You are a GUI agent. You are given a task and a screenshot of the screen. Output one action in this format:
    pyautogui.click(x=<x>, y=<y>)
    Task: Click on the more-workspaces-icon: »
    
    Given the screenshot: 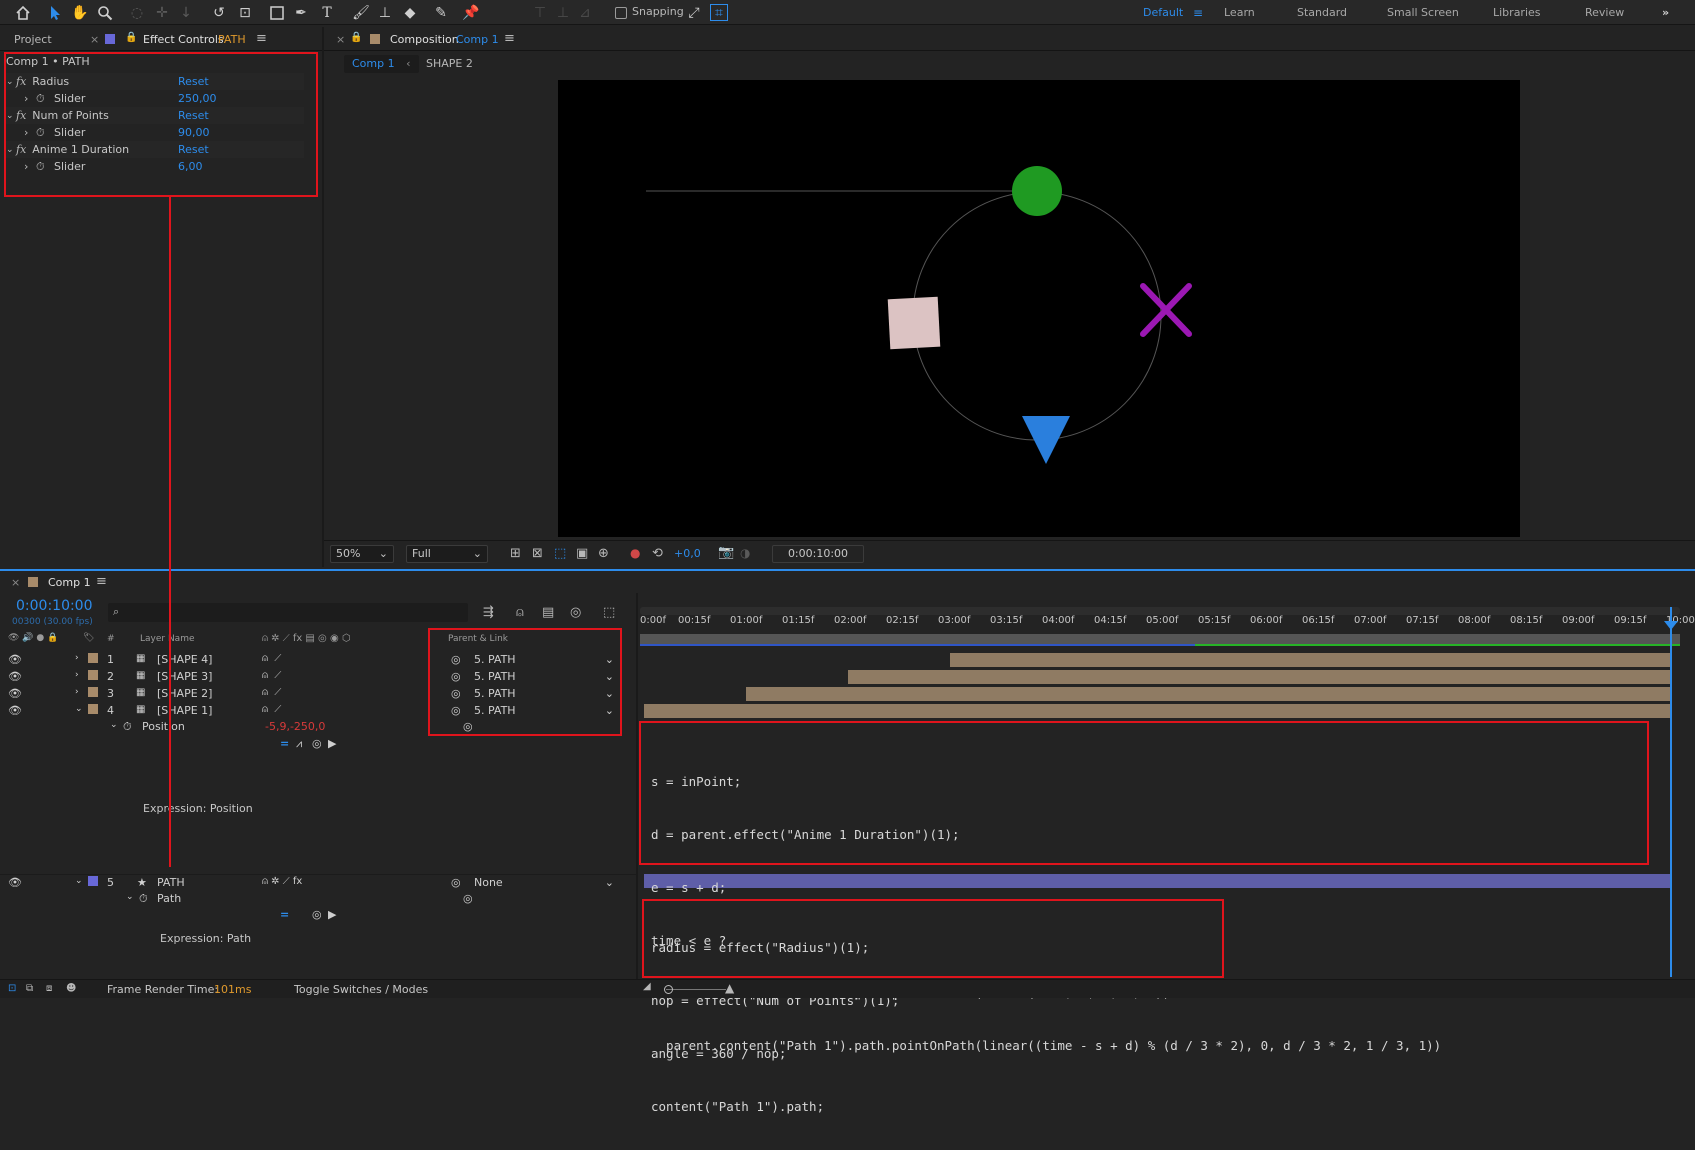 What is the action you would take?
    pyautogui.click(x=1665, y=12)
    